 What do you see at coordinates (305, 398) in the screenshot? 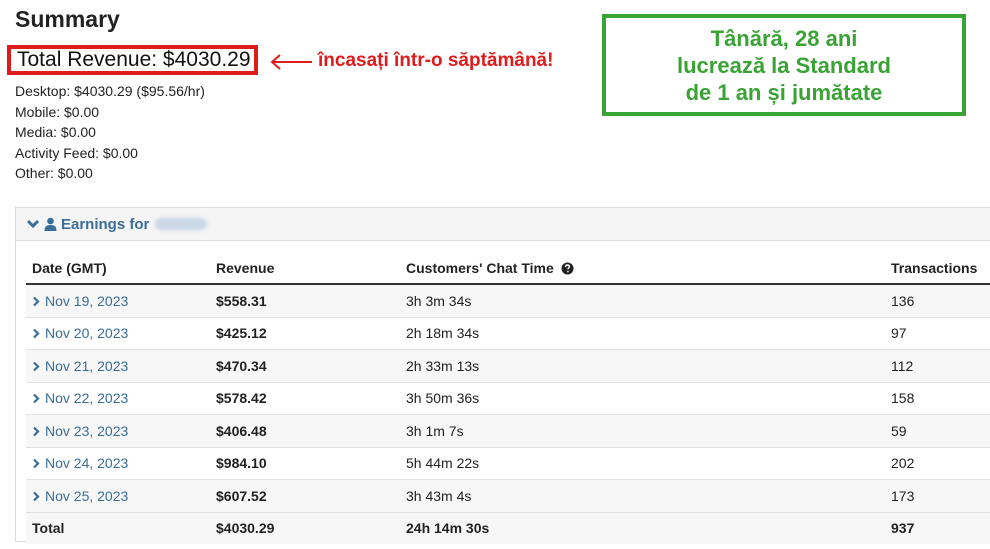
I see `revenue-cell: $578.42` at bounding box center [305, 398].